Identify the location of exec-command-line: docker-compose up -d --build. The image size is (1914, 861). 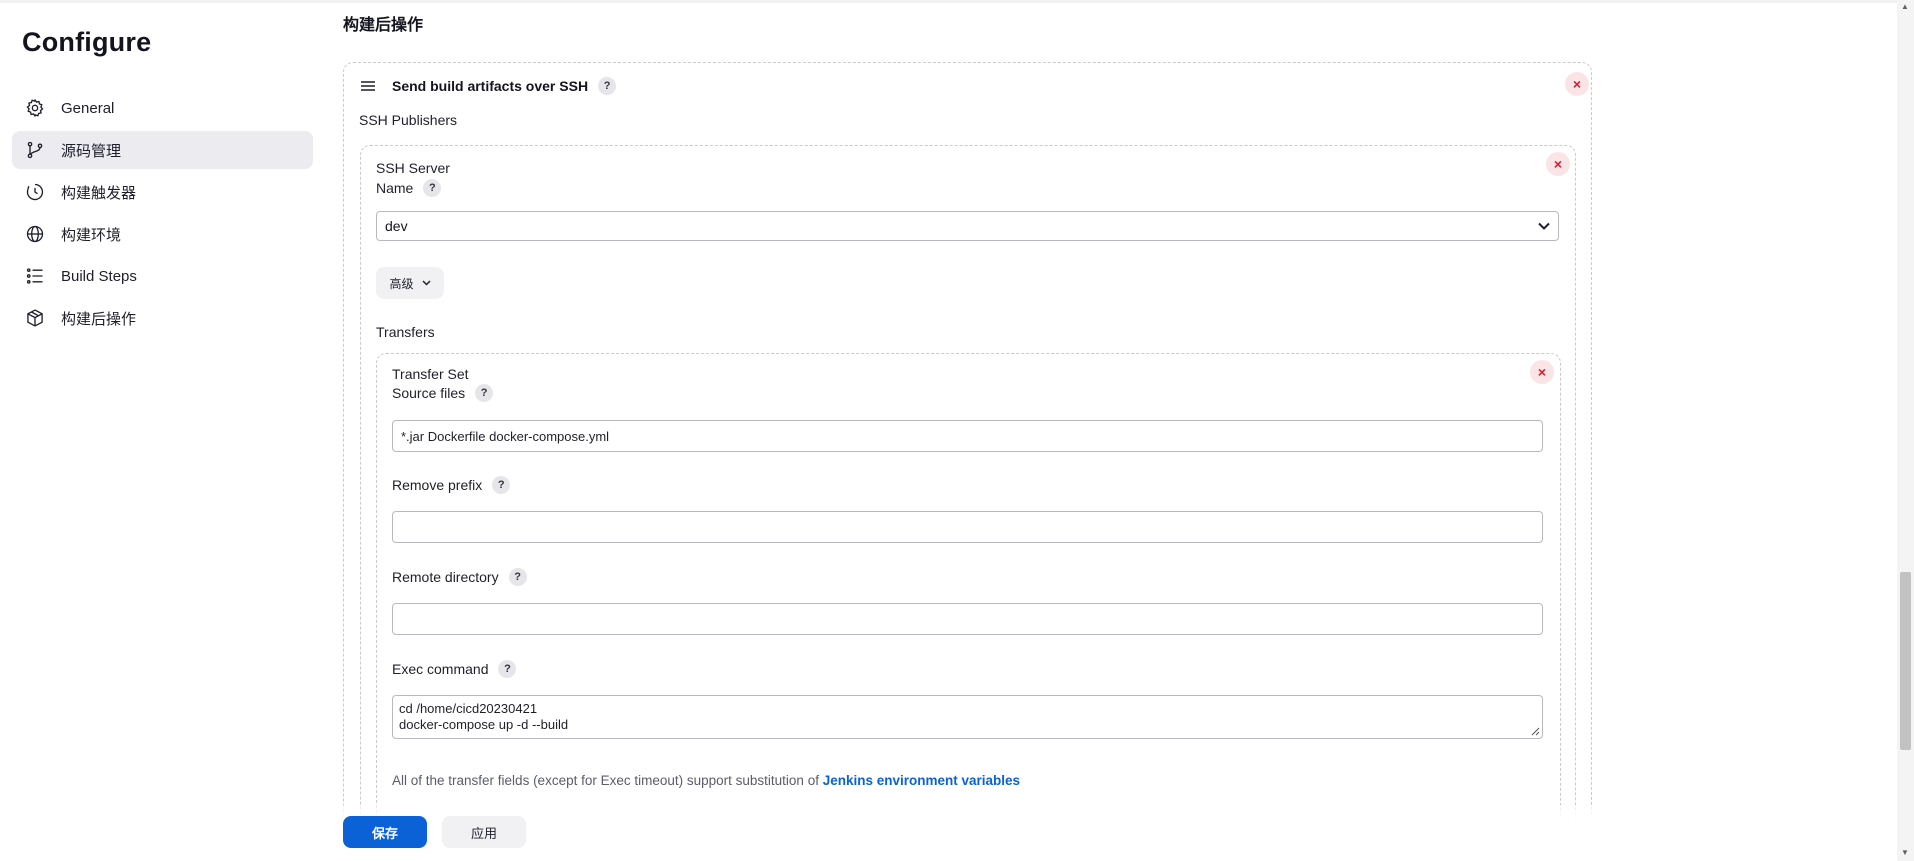
(484, 724).